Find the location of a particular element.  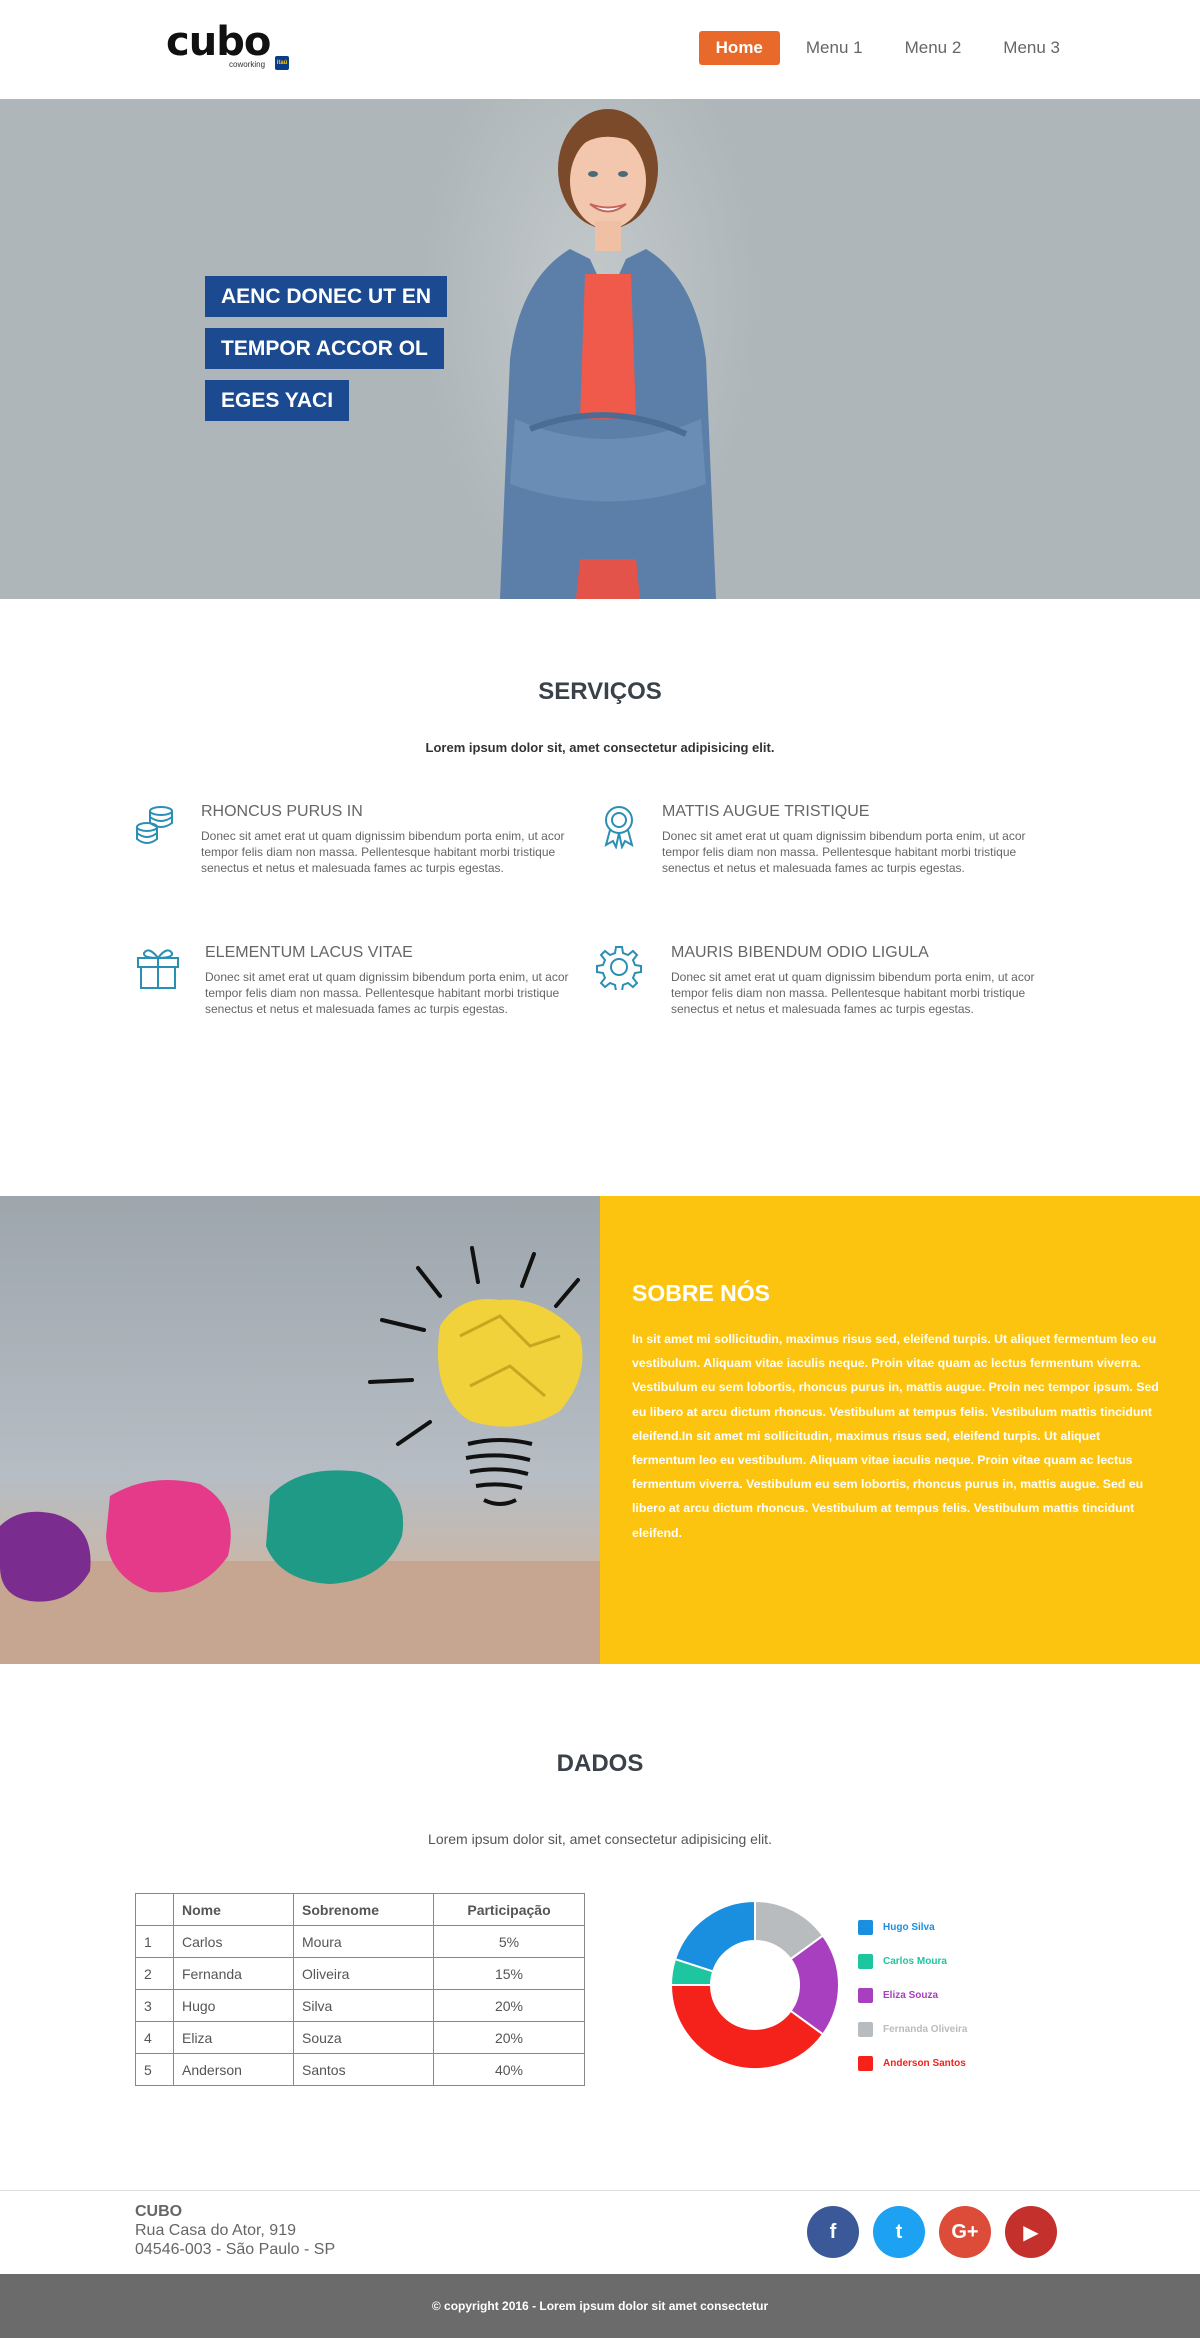

table-cell: Anderson is located at coordinates (233, 2069).